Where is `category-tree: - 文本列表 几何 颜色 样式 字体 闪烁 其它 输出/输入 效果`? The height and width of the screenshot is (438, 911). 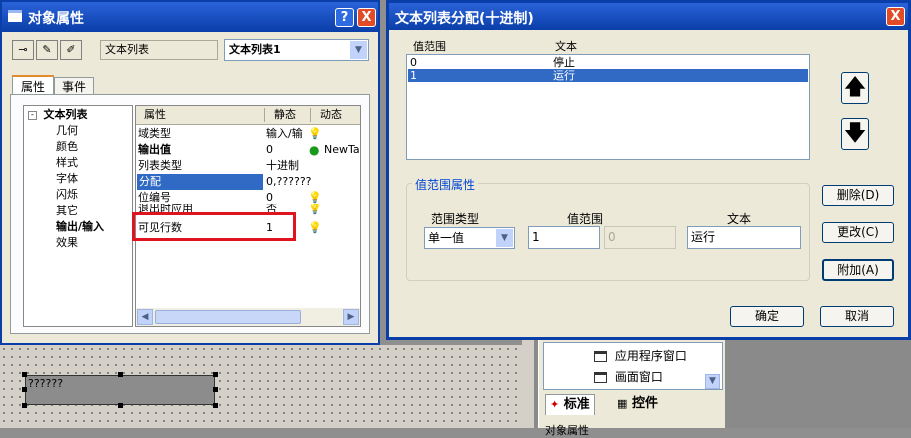
category-tree: - 文本列表 几何 颜色 样式 字体 闪烁 其它 输出/输入 效果 is located at coordinates (78, 216).